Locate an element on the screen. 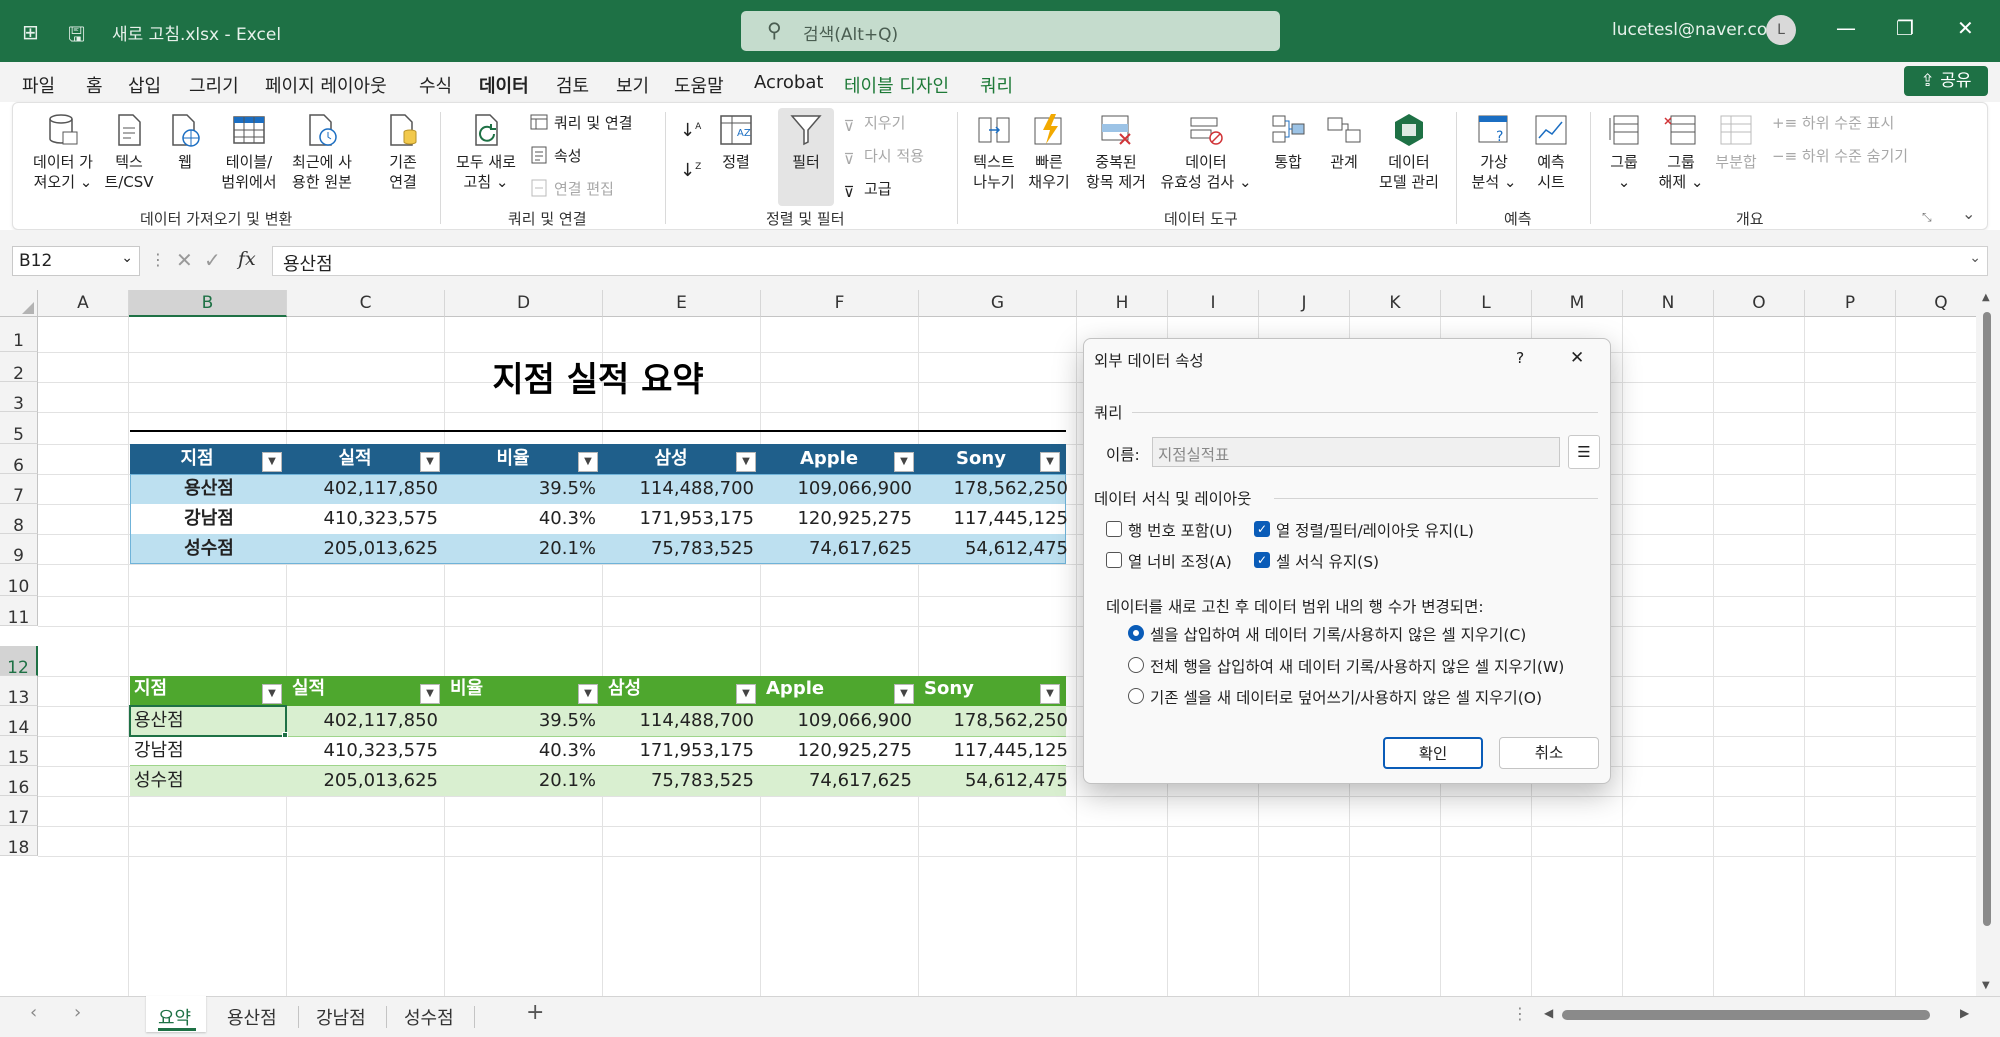 The image size is (2000, 1037). scroll-left-icon: ◀ is located at coordinates (1548, 1013).